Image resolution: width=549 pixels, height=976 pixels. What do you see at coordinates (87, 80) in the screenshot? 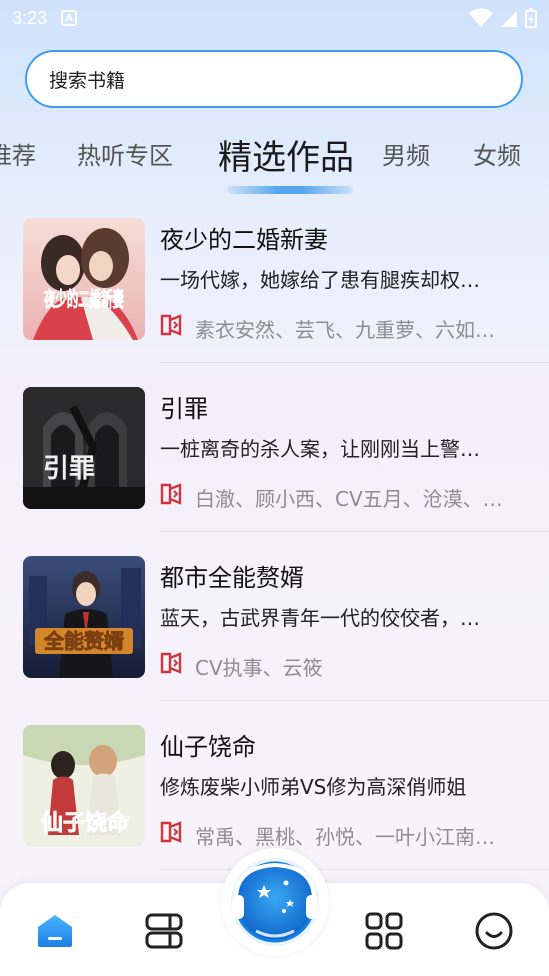
I see `search-placeholder: 搜索书籍` at bounding box center [87, 80].